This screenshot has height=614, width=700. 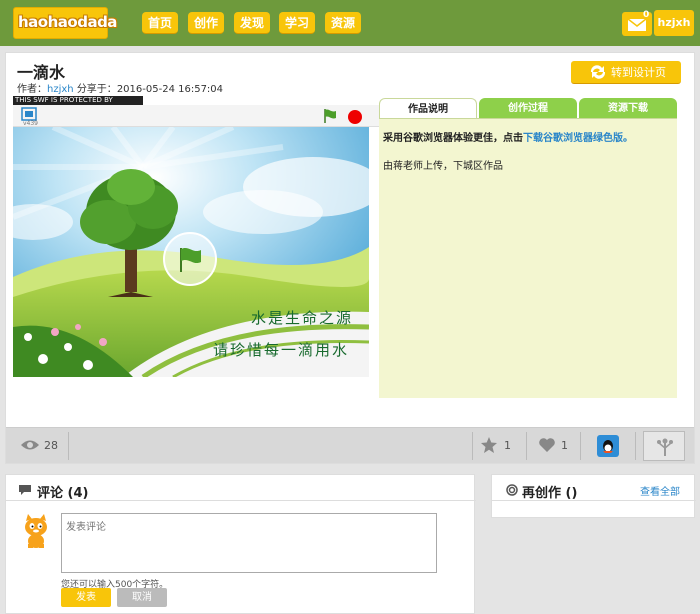 I want to click on player-toolbar: v439, so click(x=196, y=116).